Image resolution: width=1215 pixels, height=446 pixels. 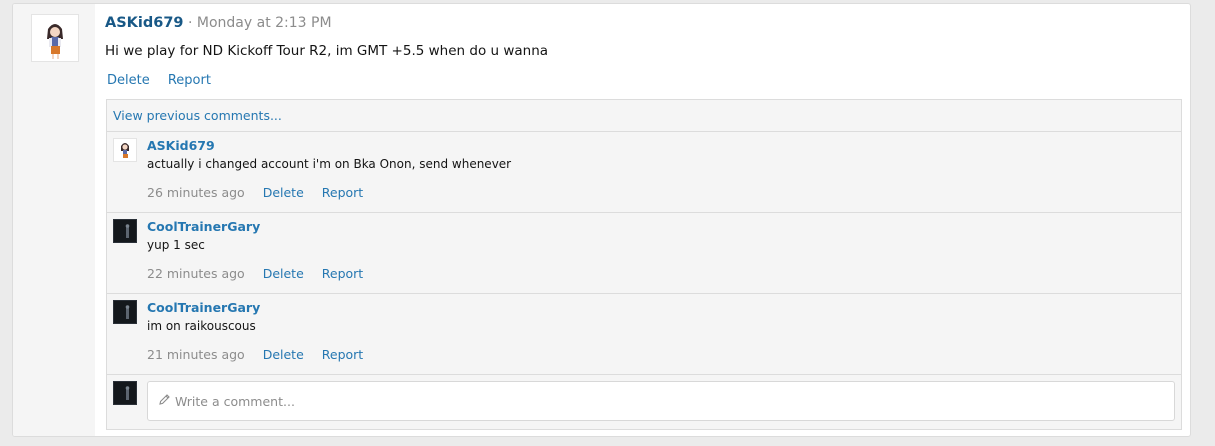 What do you see at coordinates (264, 23) in the screenshot?
I see `post-date: Monday at 2:13 PM` at bounding box center [264, 23].